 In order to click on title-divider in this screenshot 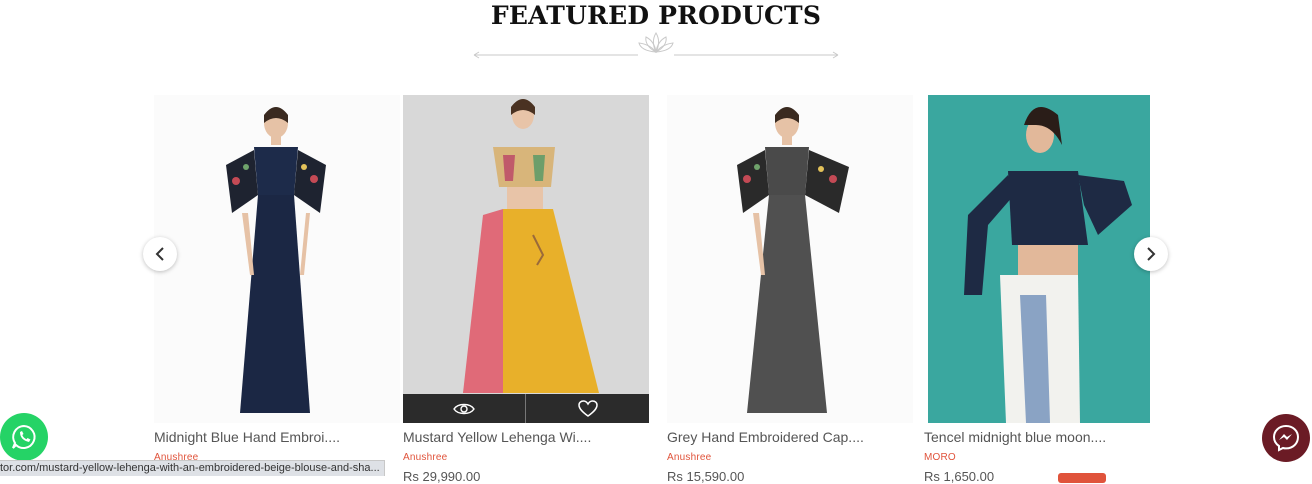, I will do `click(656, 45)`.